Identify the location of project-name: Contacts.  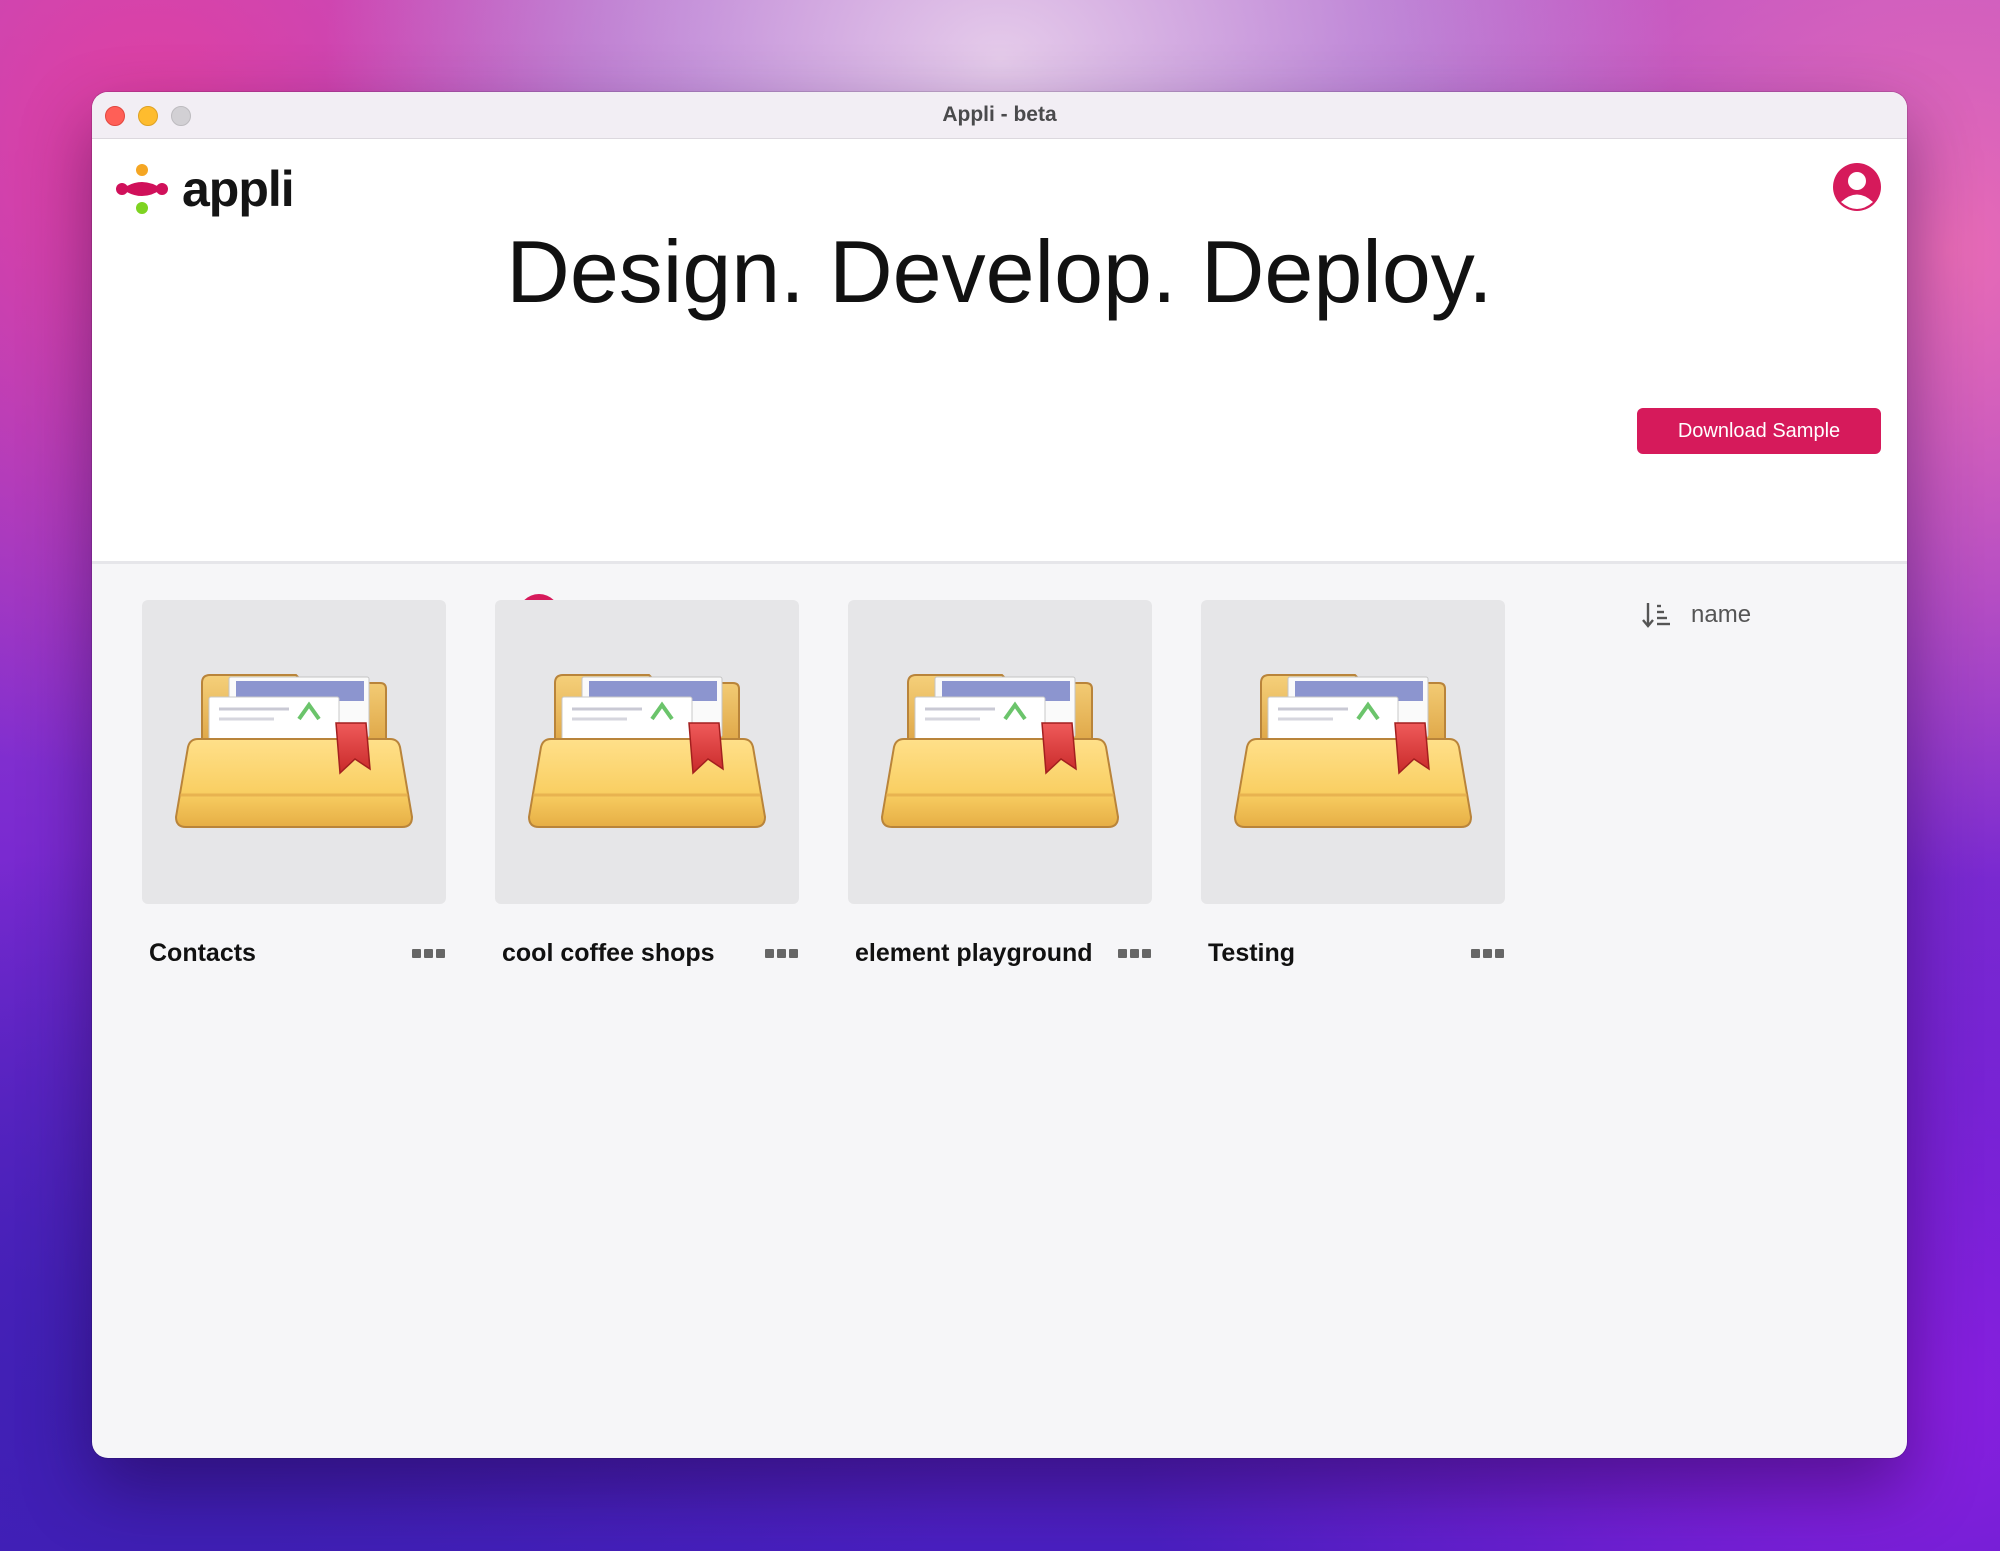
(202, 953).